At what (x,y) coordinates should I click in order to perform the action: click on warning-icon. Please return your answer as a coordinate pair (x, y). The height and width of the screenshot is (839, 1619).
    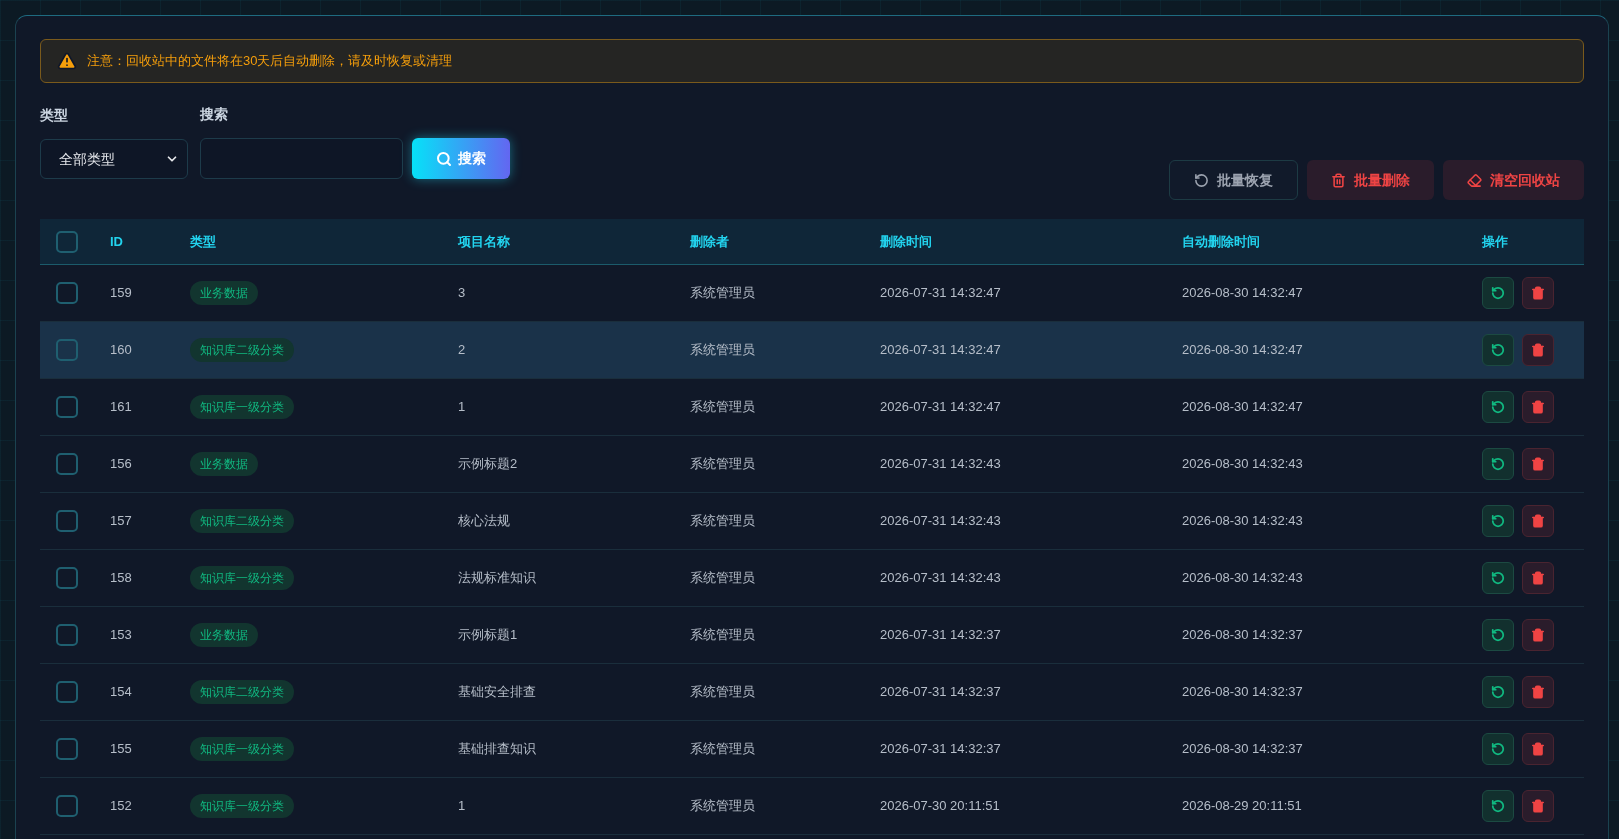
    Looking at the image, I should click on (67, 61).